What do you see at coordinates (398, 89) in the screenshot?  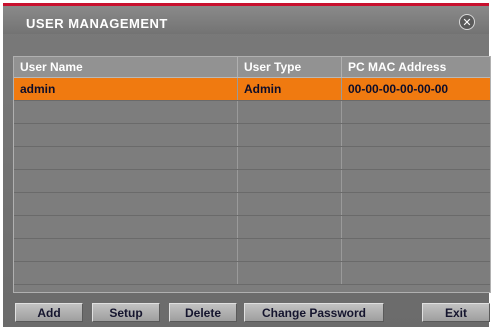 I see `cell-mac-address: 00-00-00-00-00-00` at bounding box center [398, 89].